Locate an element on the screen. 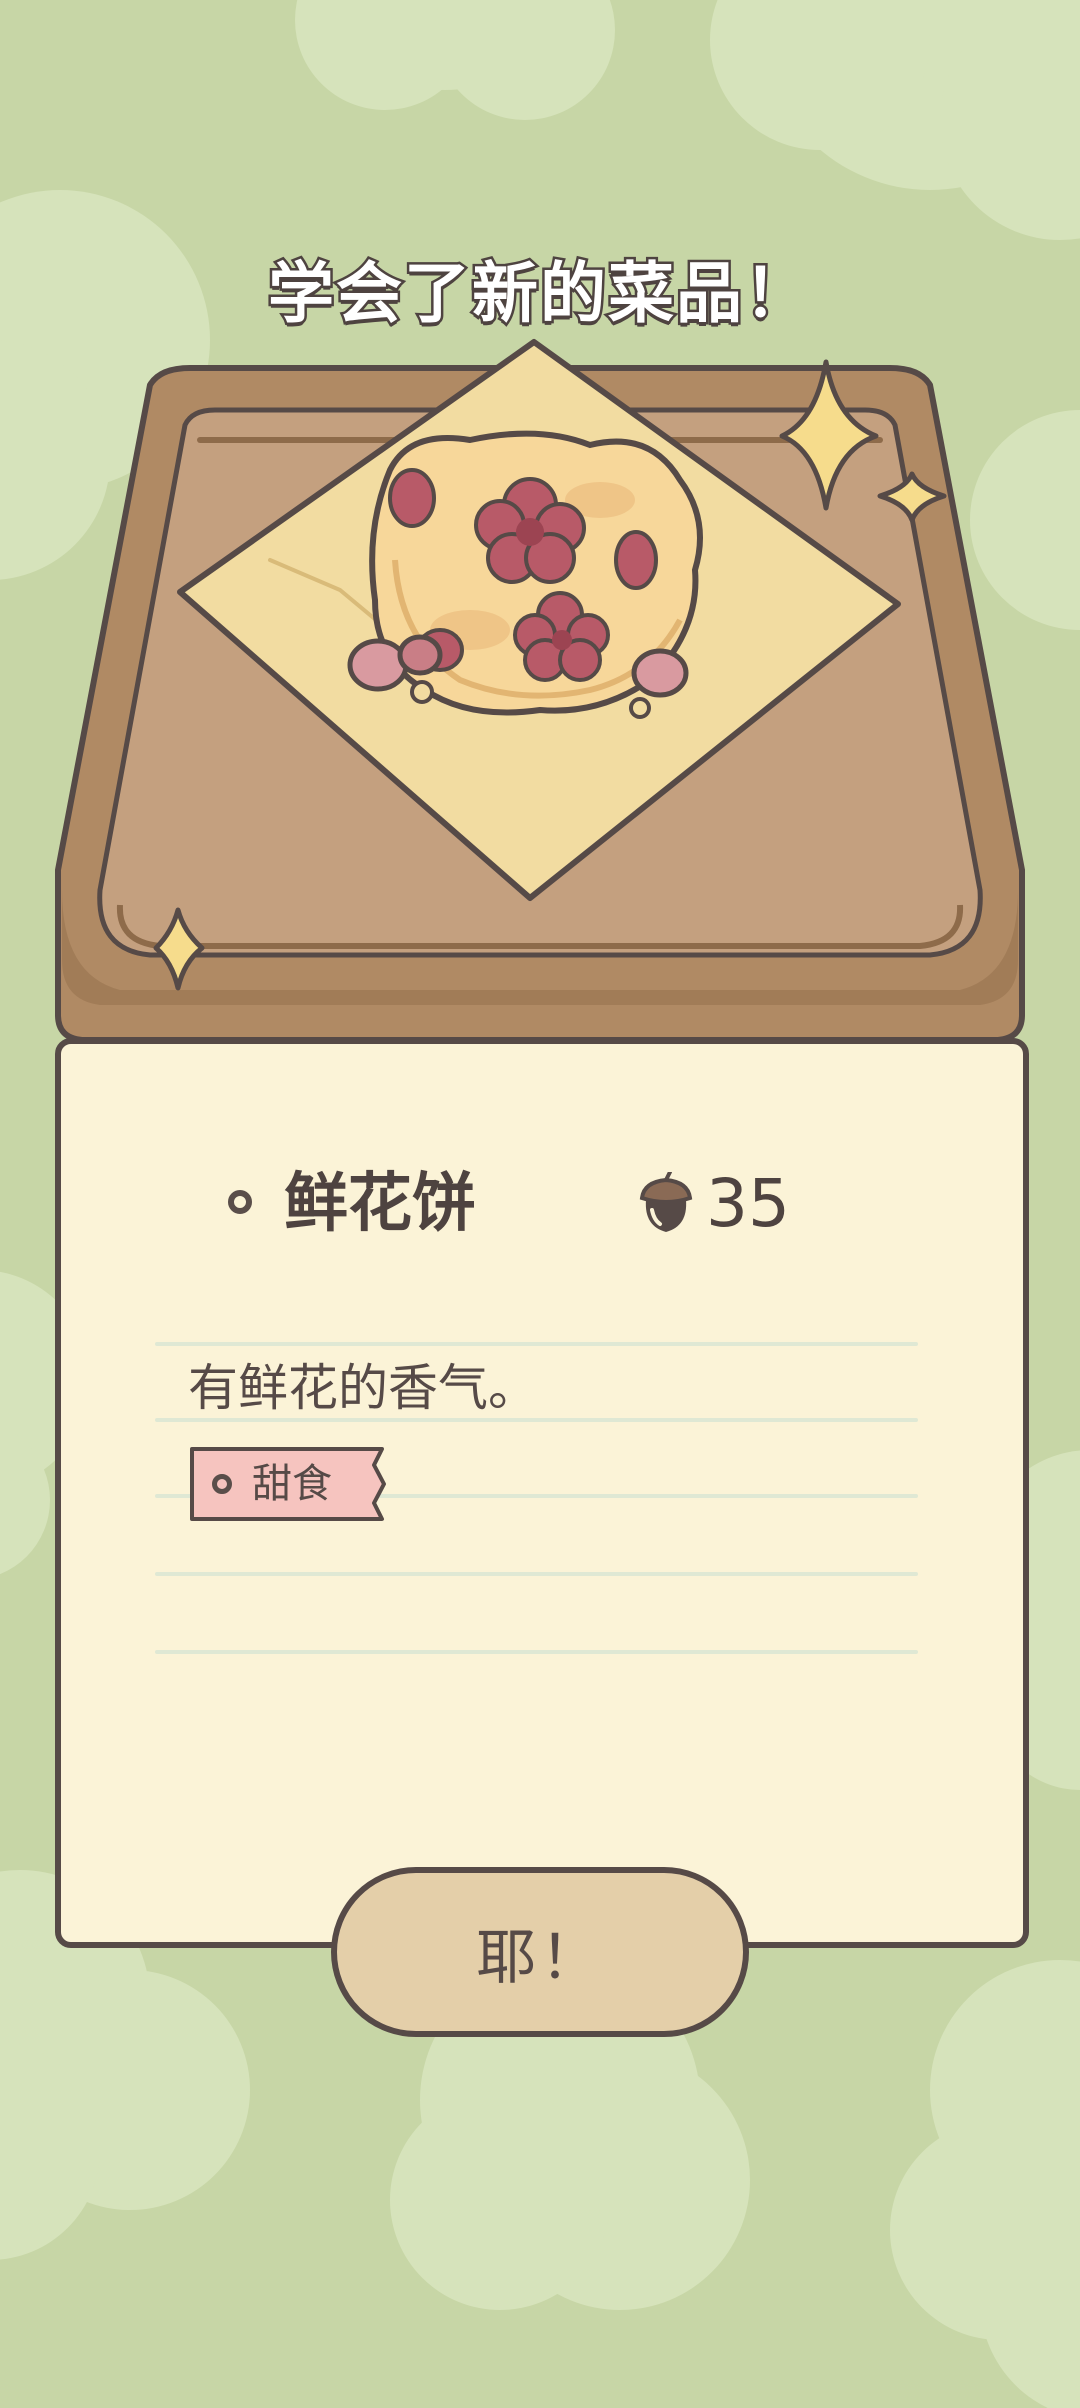 The height and width of the screenshot is (2408, 1080). dish-description: 有鲜花的香气。 is located at coordinates (363, 1388).